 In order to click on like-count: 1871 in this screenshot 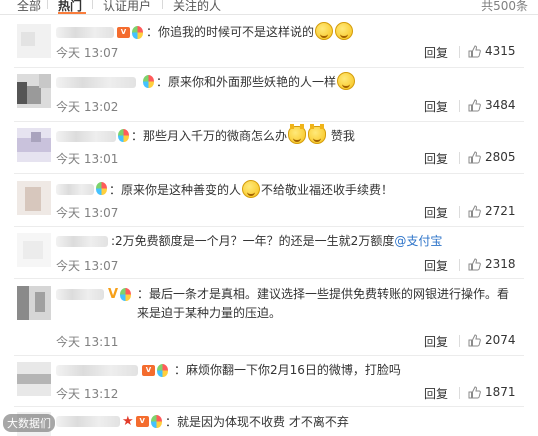, I will do `click(500, 392)`.